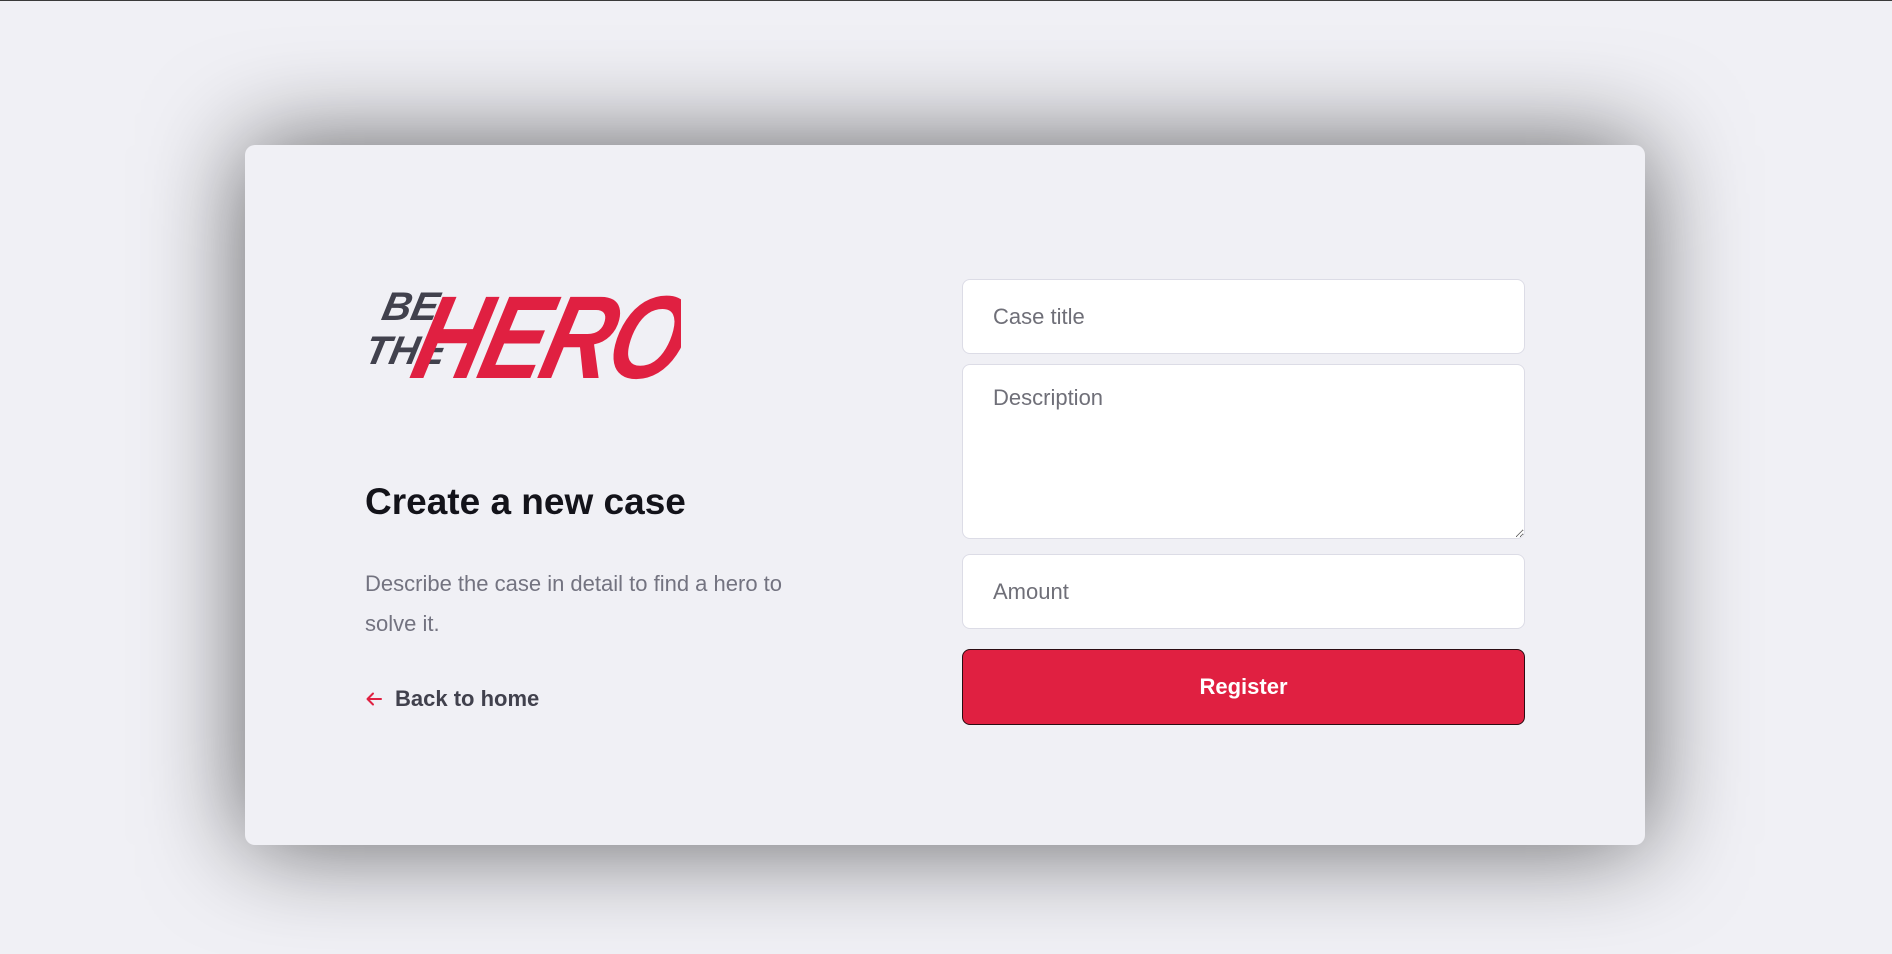 The width and height of the screenshot is (1892, 954). I want to click on amount-input, so click(1243, 591).